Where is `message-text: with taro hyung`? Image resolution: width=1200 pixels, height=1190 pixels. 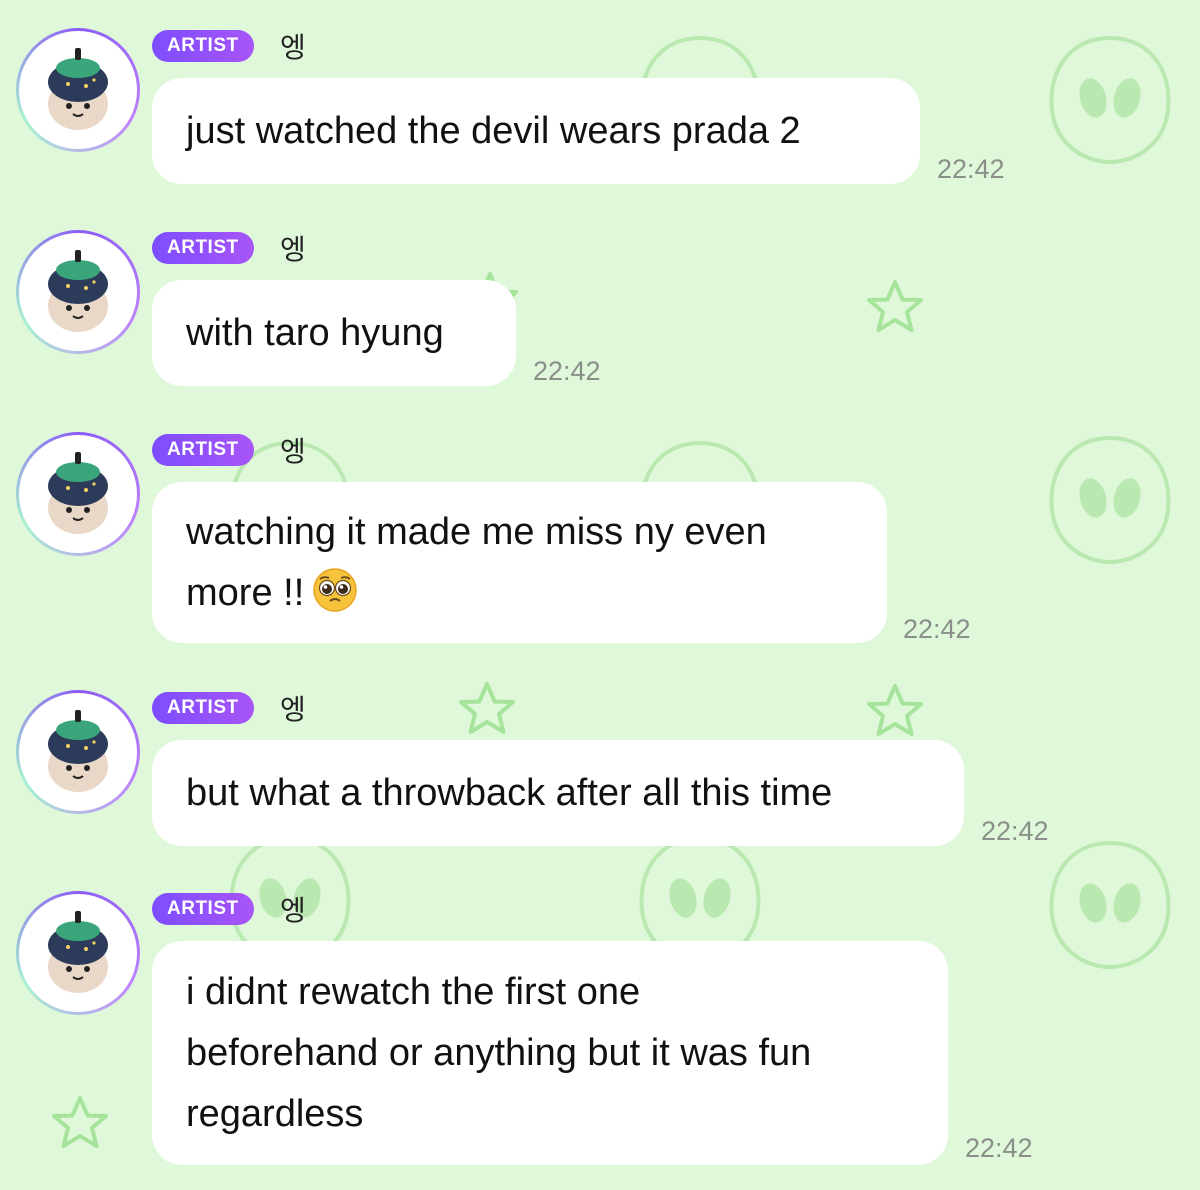 message-text: with taro hyung is located at coordinates (315, 332).